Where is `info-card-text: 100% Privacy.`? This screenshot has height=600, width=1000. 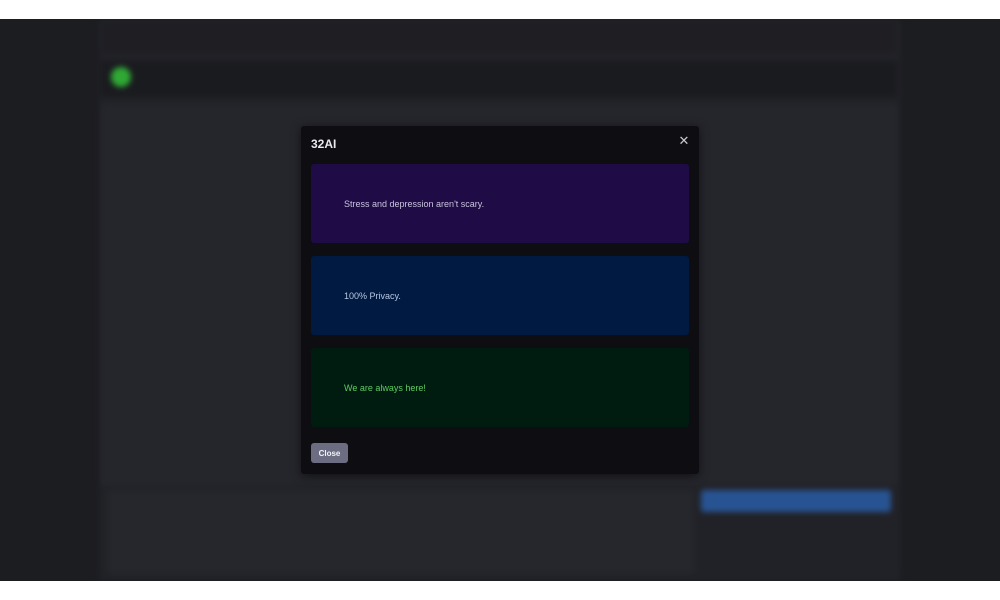 info-card-text: 100% Privacy. is located at coordinates (372, 296).